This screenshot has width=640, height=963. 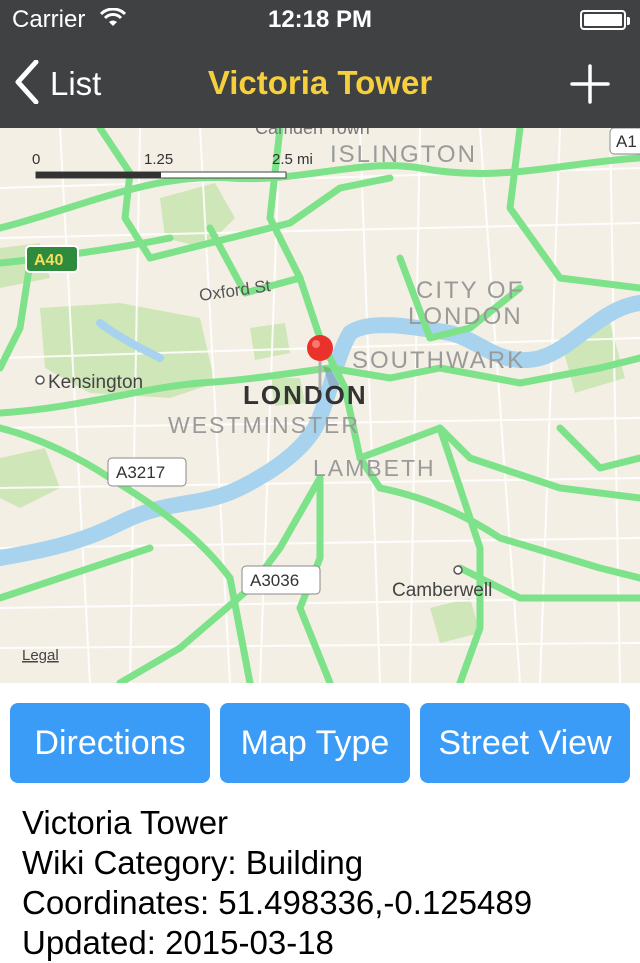 I want to click on map-label-a1: A1, so click(x=626, y=141).